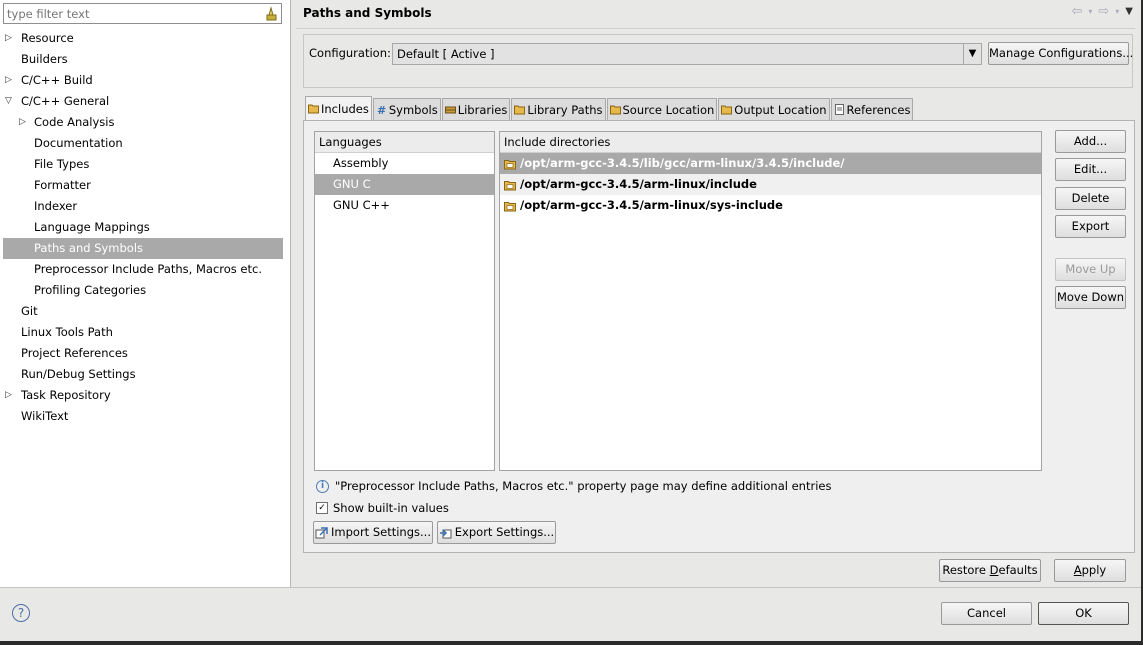 The height and width of the screenshot is (645, 1143). What do you see at coordinates (145, 185) in the screenshot?
I see `tree-item: Formatter` at bounding box center [145, 185].